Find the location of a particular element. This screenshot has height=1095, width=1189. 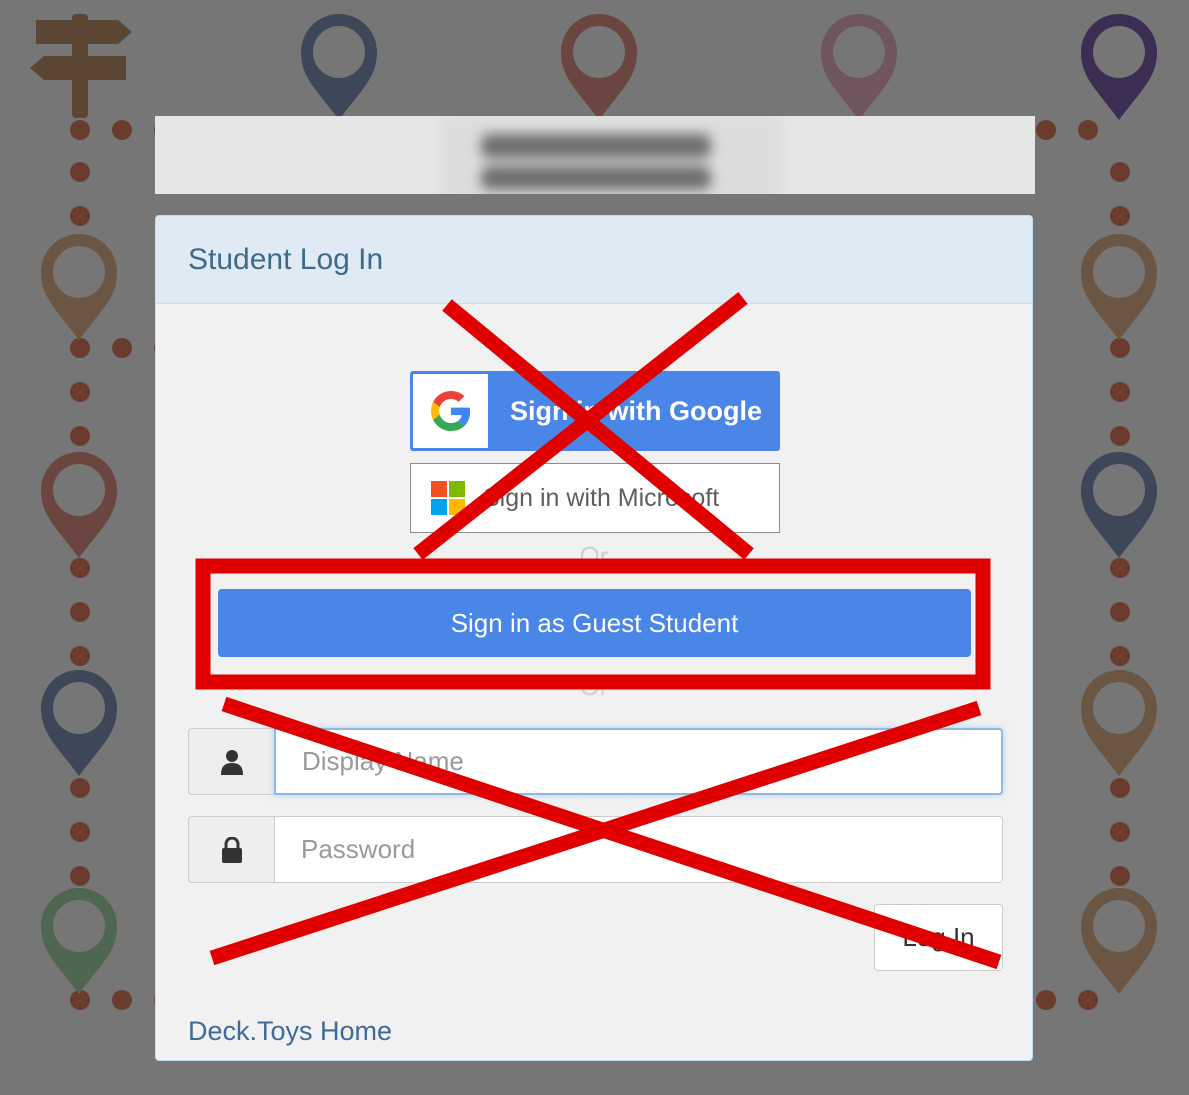

display-name-input is located at coordinates (638, 761).